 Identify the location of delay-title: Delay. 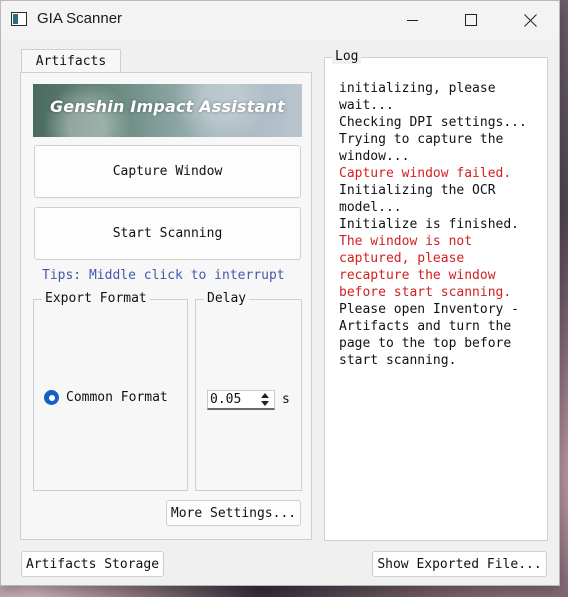
(227, 298).